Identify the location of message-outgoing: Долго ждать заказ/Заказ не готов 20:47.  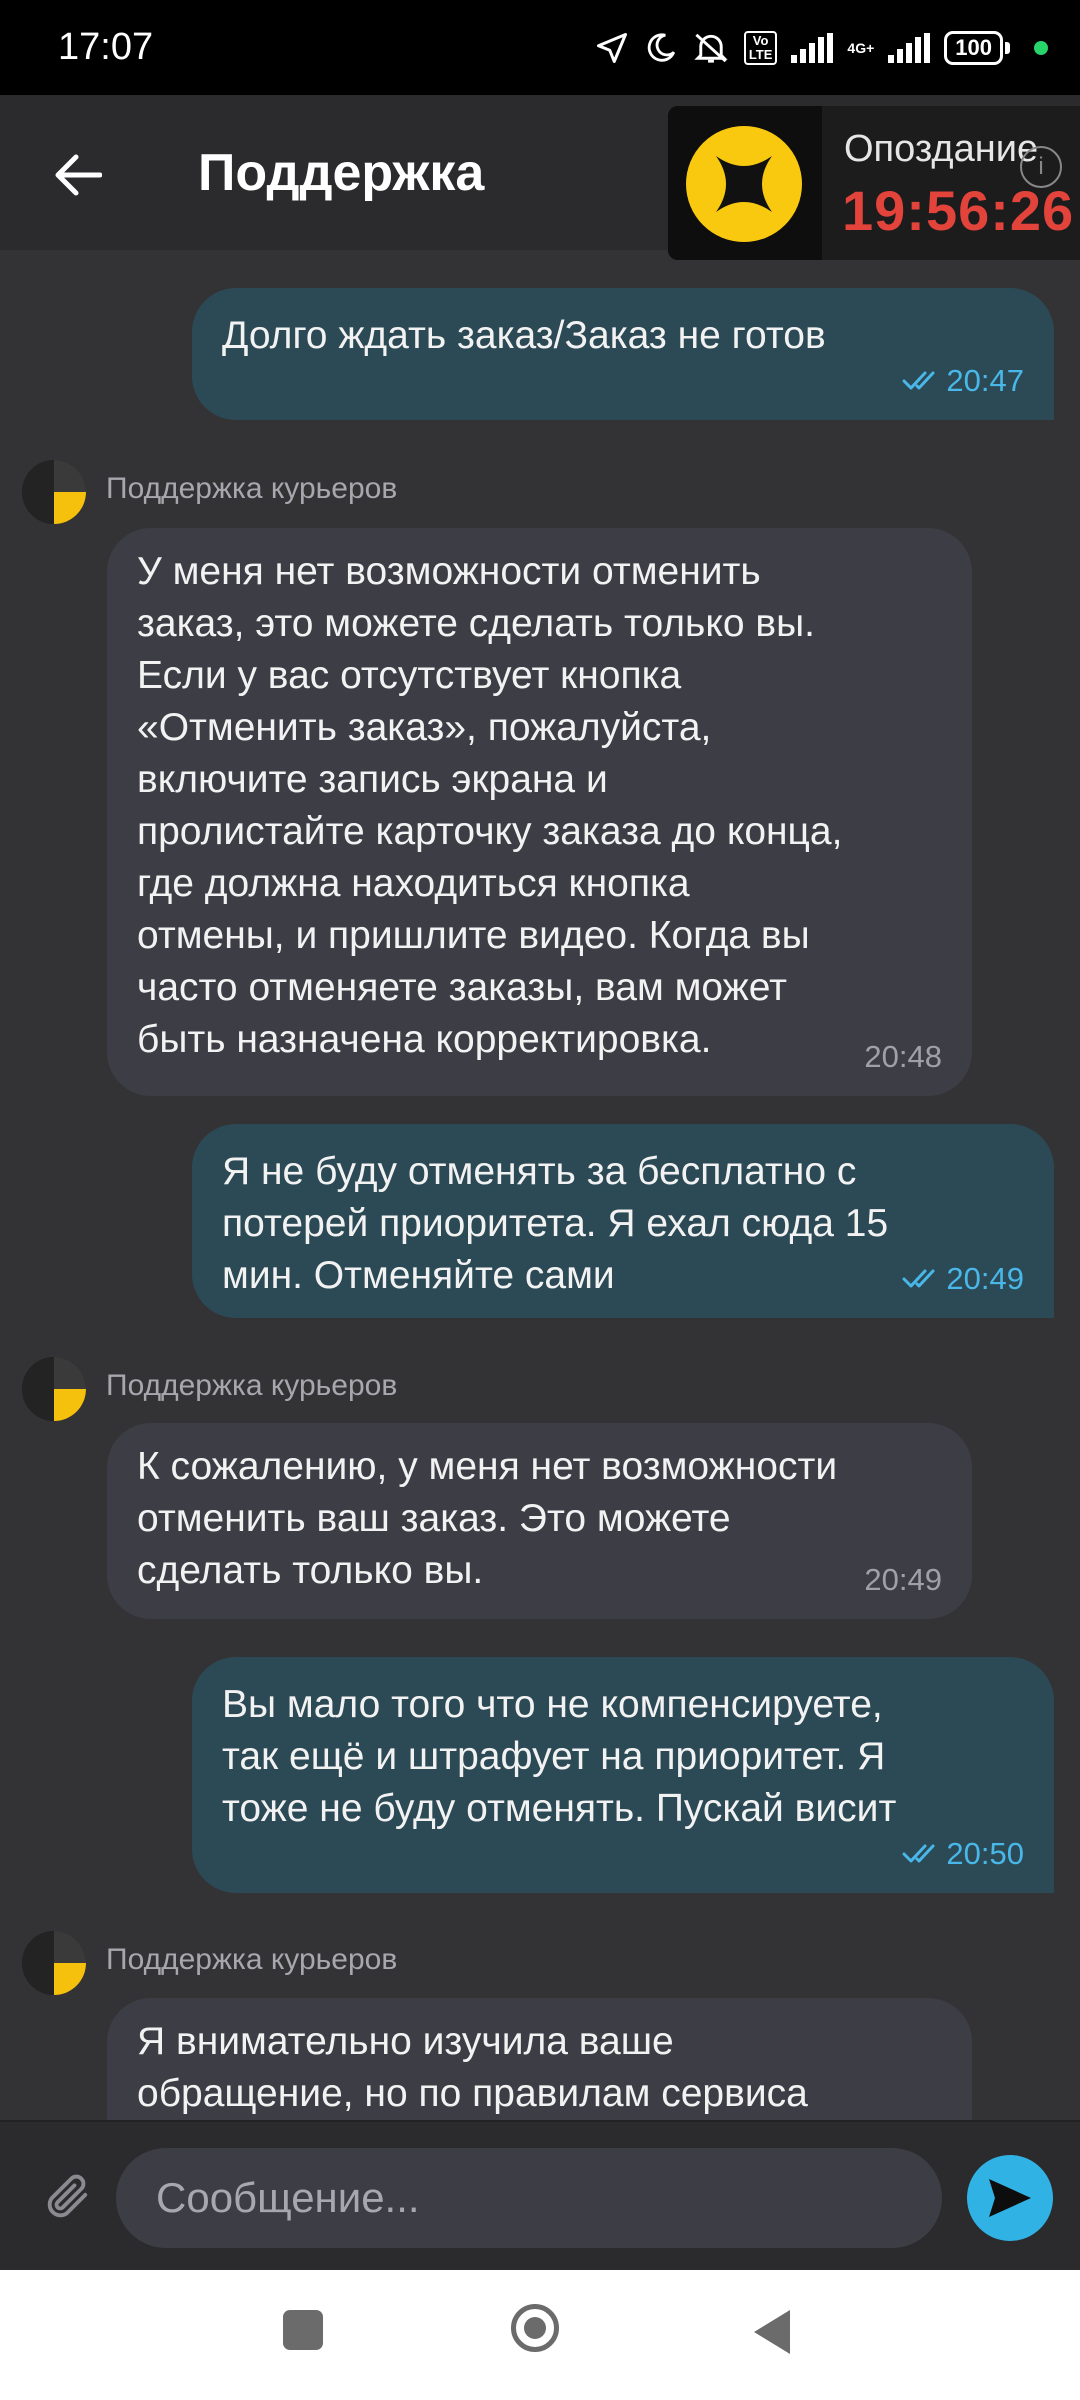
(623, 354).